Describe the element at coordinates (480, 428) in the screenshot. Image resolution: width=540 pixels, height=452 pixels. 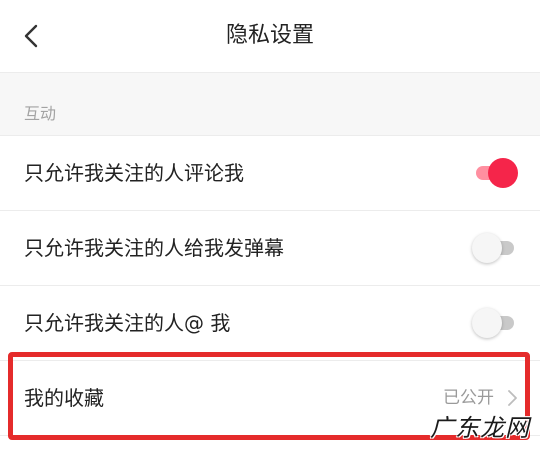
I see `watermark-text: 广东龙网` at that location.